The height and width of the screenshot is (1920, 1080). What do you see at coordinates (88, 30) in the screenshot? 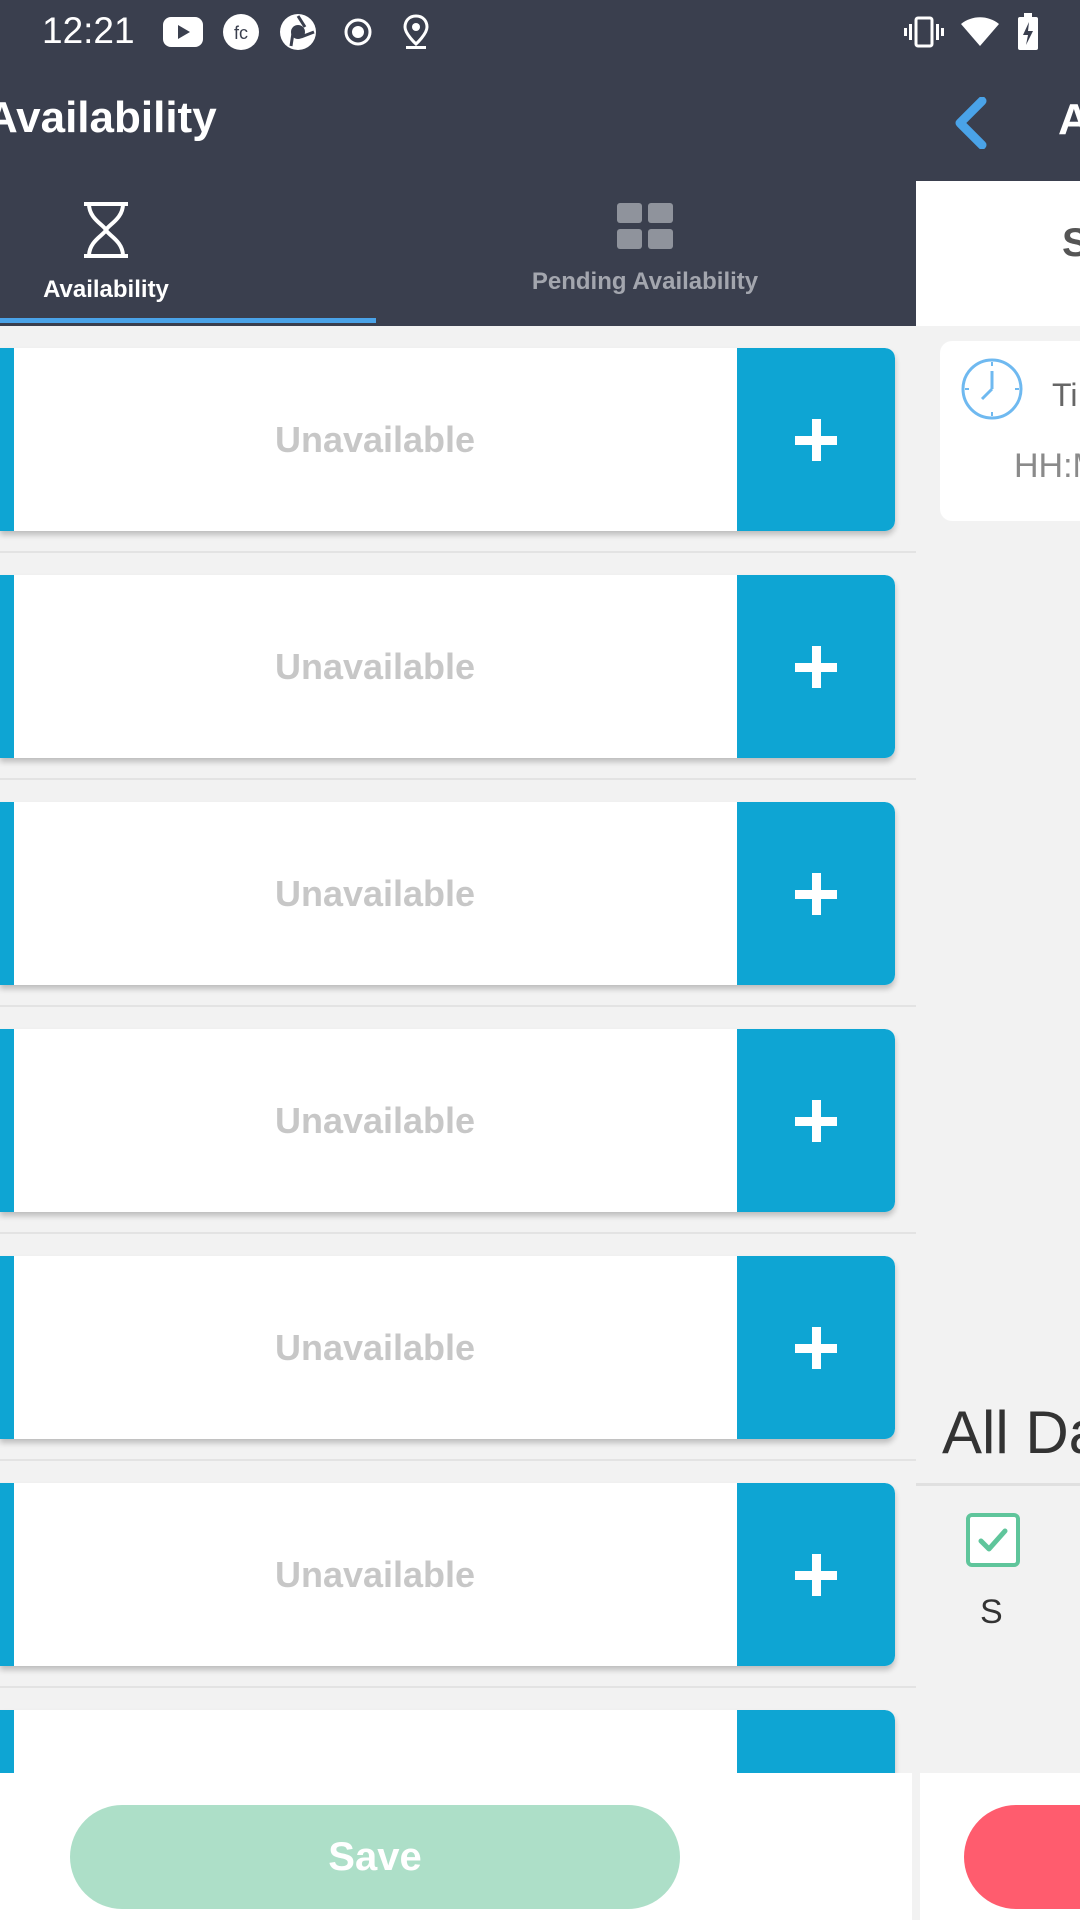
I see `status-time: 12:21` at bounding box center [88, 30].